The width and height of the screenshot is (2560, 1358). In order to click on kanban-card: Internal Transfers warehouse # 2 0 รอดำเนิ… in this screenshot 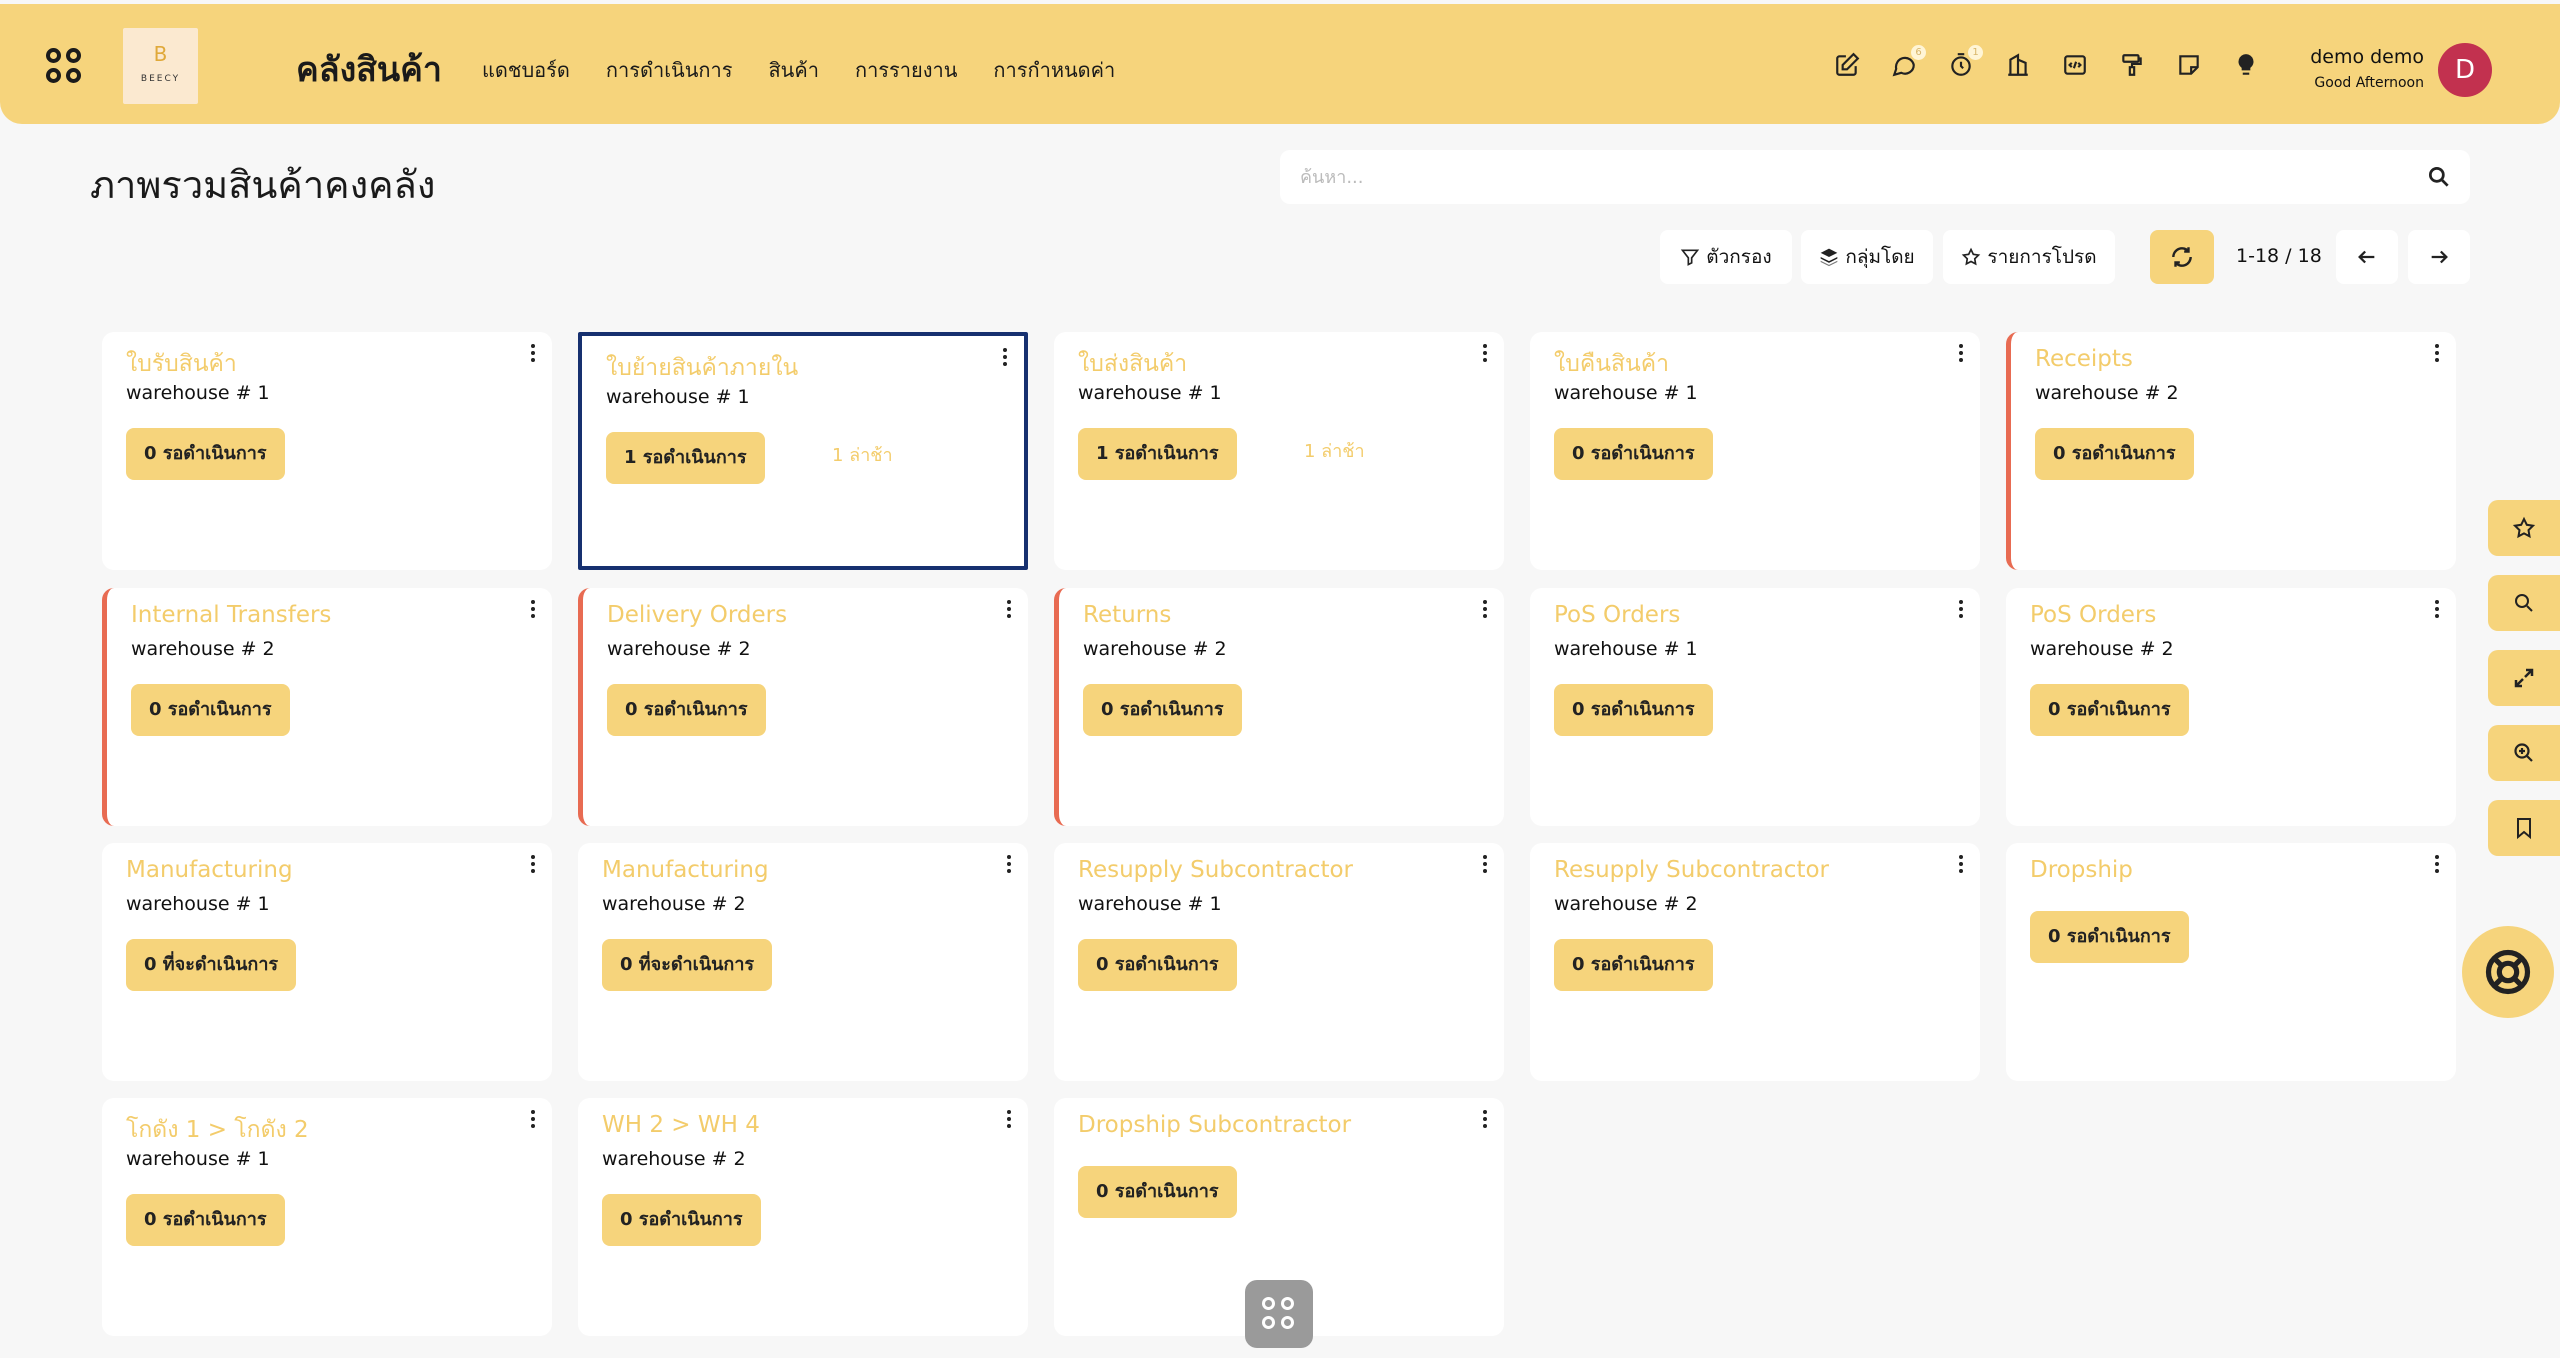, I will do `click(327, 707)`.